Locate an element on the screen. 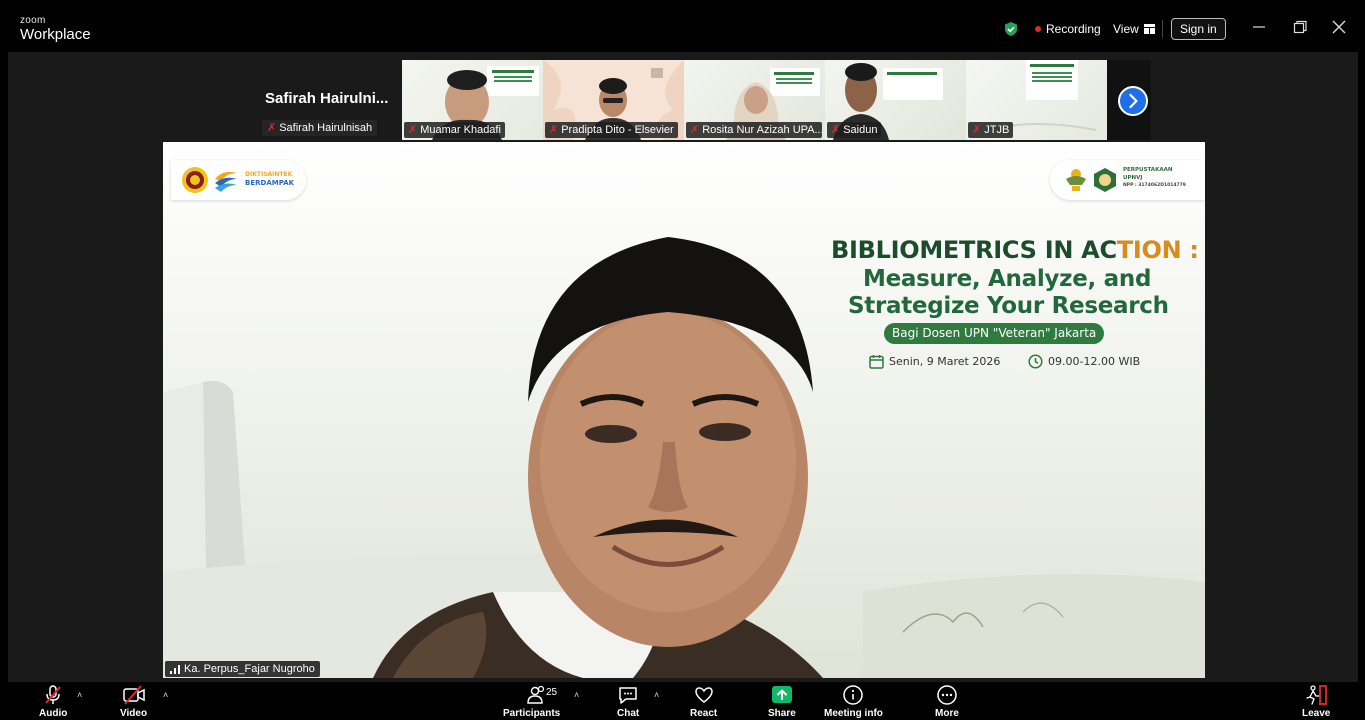  brand-zoom: zoom is located at coordinates (33, 20).